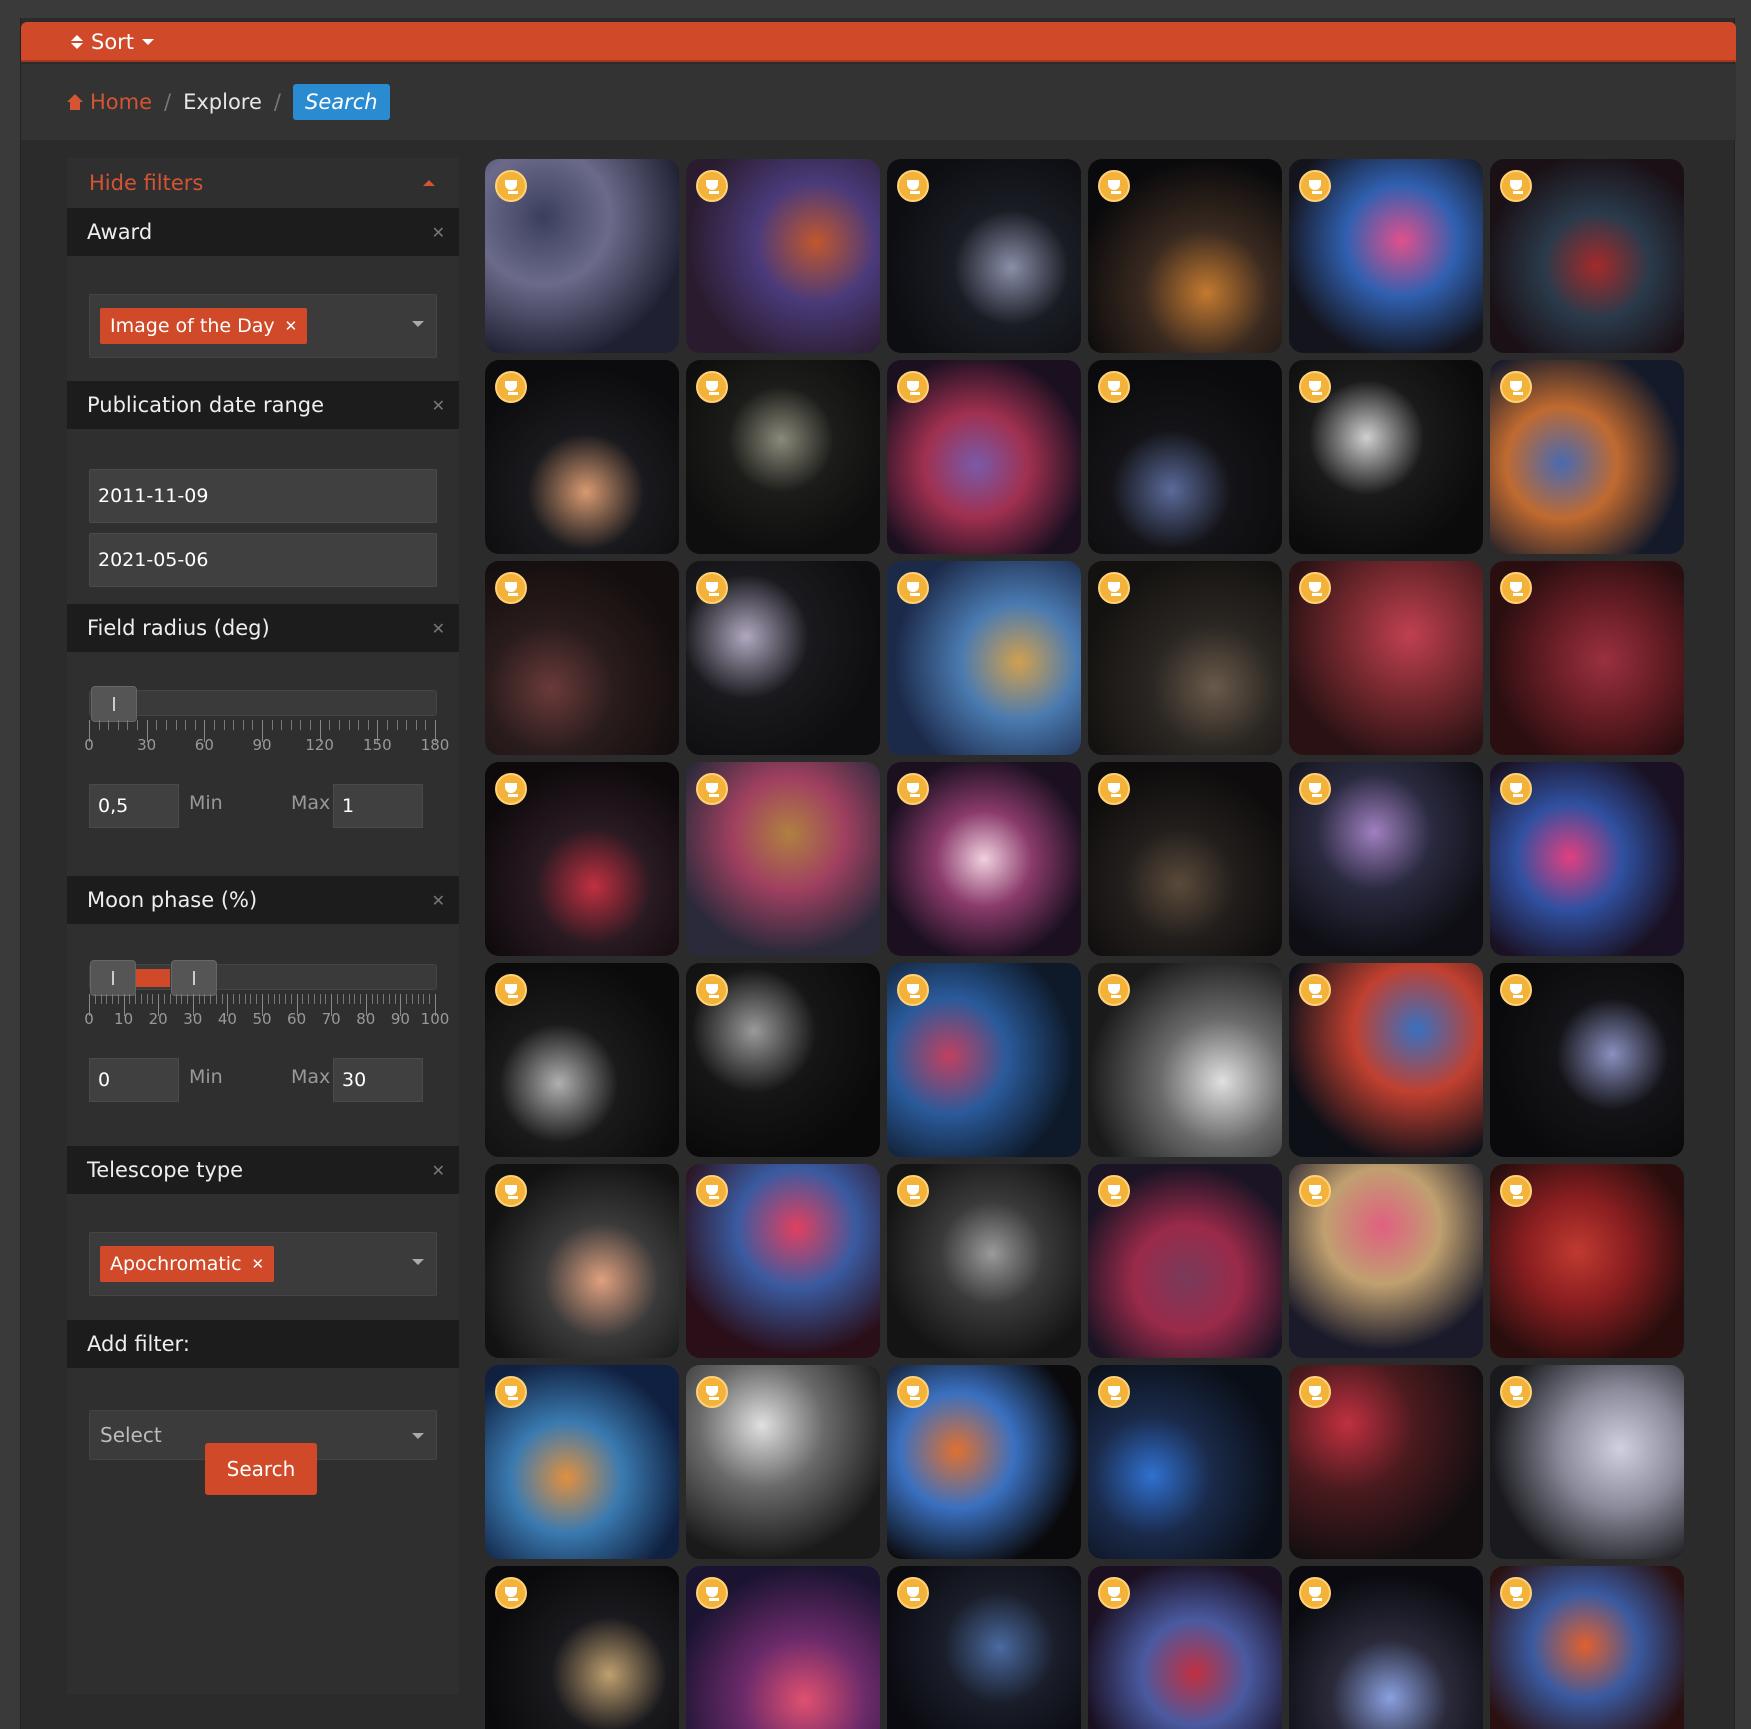 Image resolution: width=1751 pixels, height=1729 pixels. I want to click on sort-button: Sort, so click(113, 42).